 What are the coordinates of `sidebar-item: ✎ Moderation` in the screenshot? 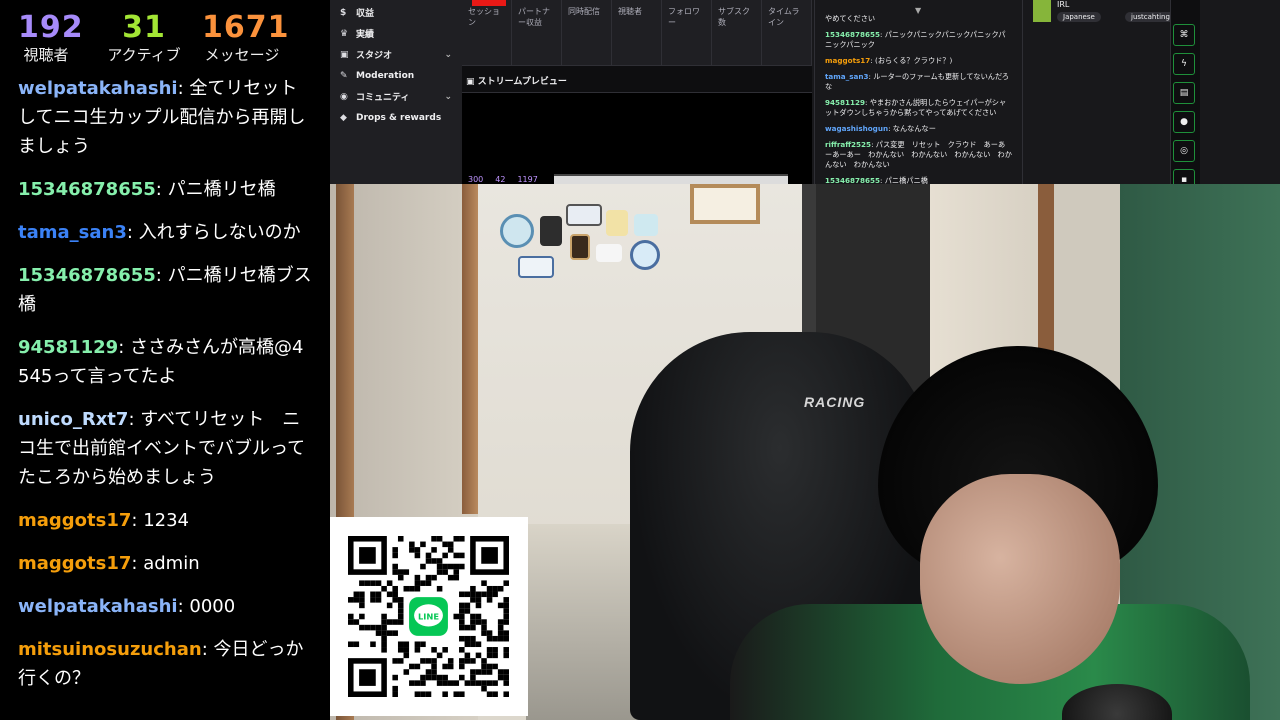 It's located at (396, 75).